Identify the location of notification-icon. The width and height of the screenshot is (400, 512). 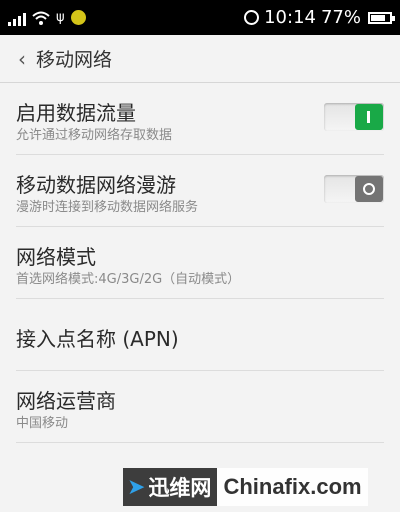
(78, 17).